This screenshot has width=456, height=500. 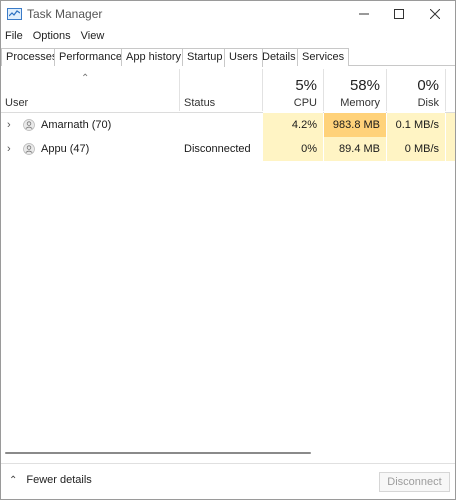 I want to click on user-name: Appu (47), so click(x=65, y=149).